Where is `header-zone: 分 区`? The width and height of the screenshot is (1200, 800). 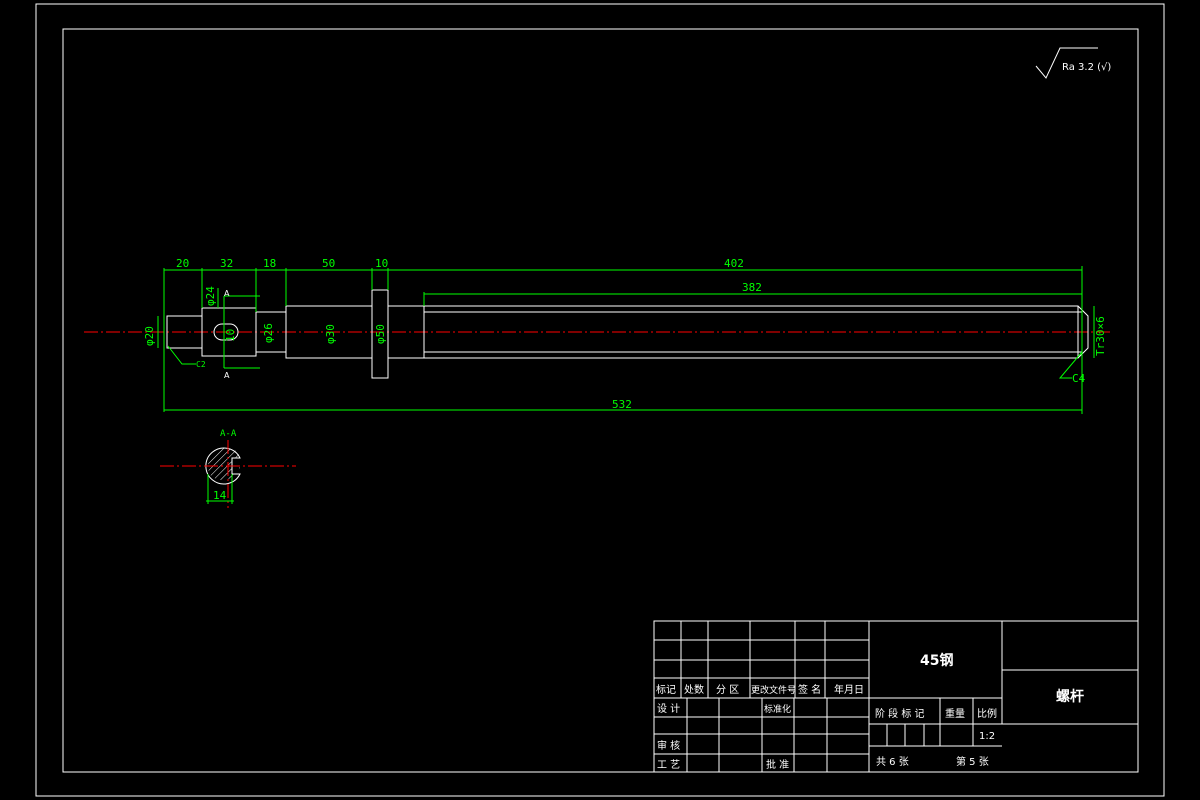
header-zone: 分 区 is located at coordinates (727, 690).